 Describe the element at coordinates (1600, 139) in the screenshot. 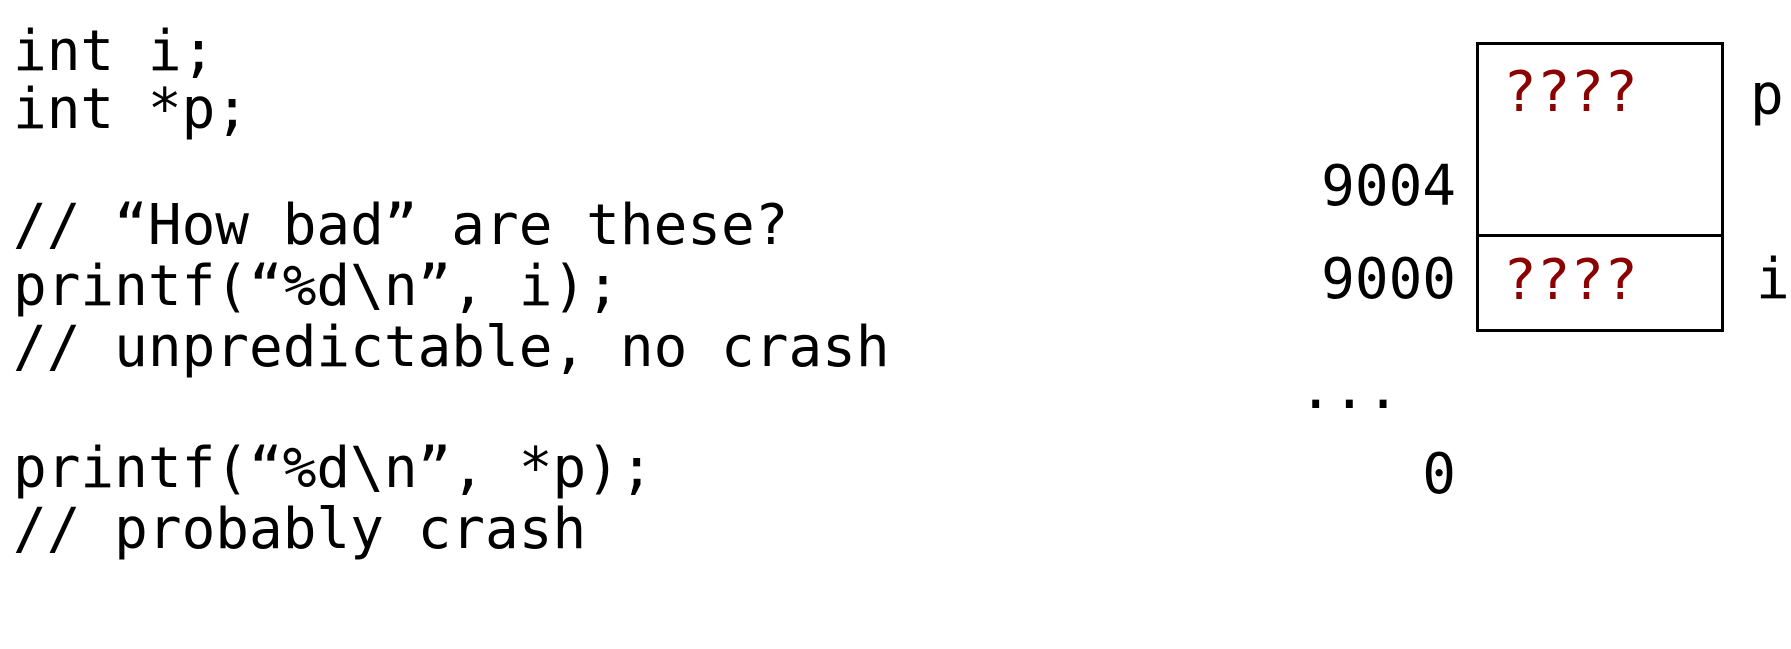

I see `memory-cell-p: ????` at that location.